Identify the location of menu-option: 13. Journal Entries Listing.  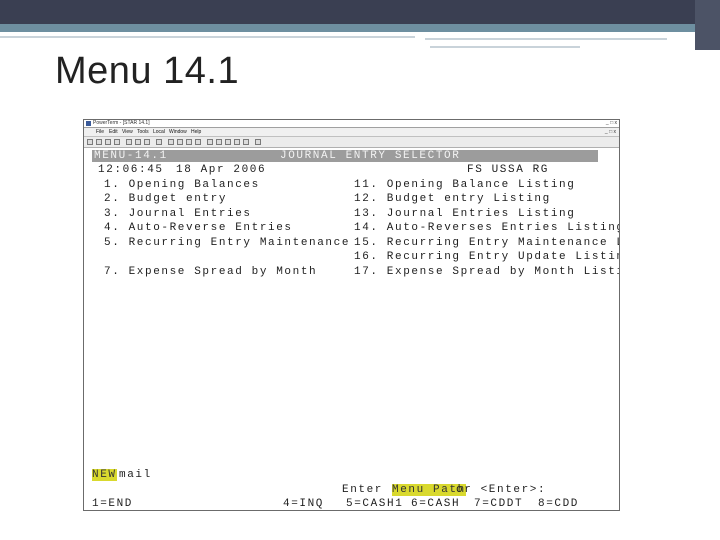
(464, 214).